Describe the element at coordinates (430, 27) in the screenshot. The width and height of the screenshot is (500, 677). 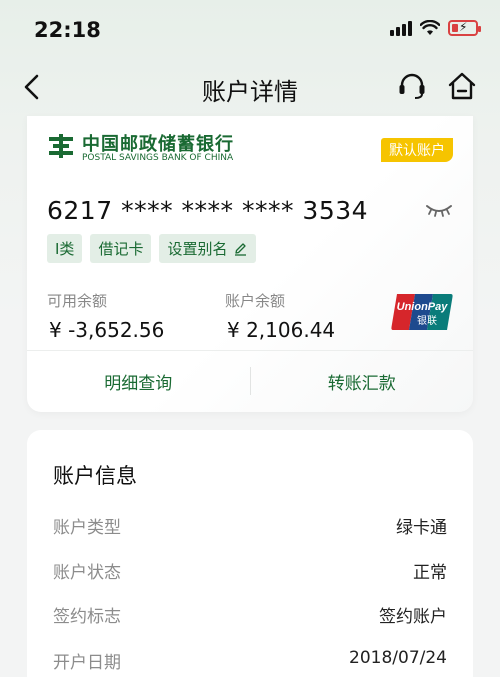
I see `wifi-icon` at that location.